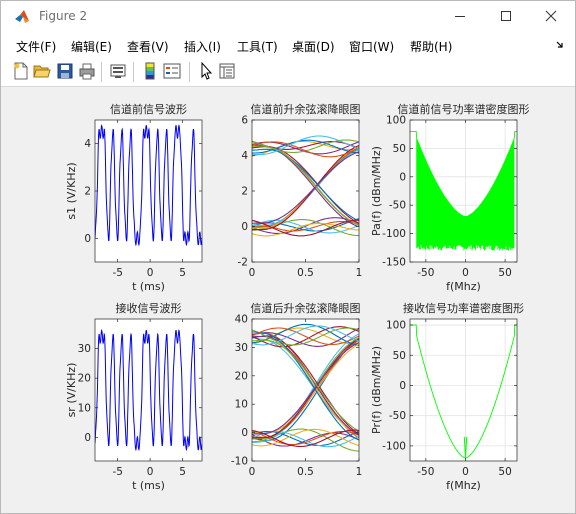 Image resolution: width=576 pixels, height=514 pixels. I want to click on y-axis-label: Pa(f) (dBm/MHz), so click(376, 191).